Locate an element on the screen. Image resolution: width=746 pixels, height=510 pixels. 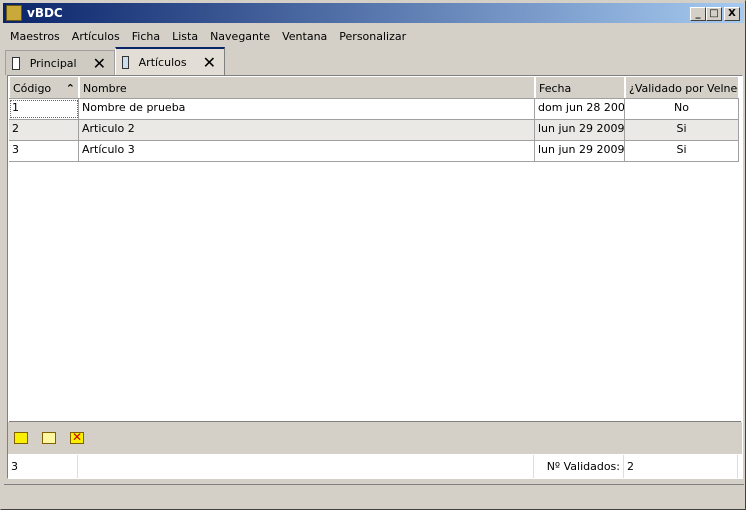
totals-row: 3 Nº Validados: 2 is located at coordinates (375, 466).